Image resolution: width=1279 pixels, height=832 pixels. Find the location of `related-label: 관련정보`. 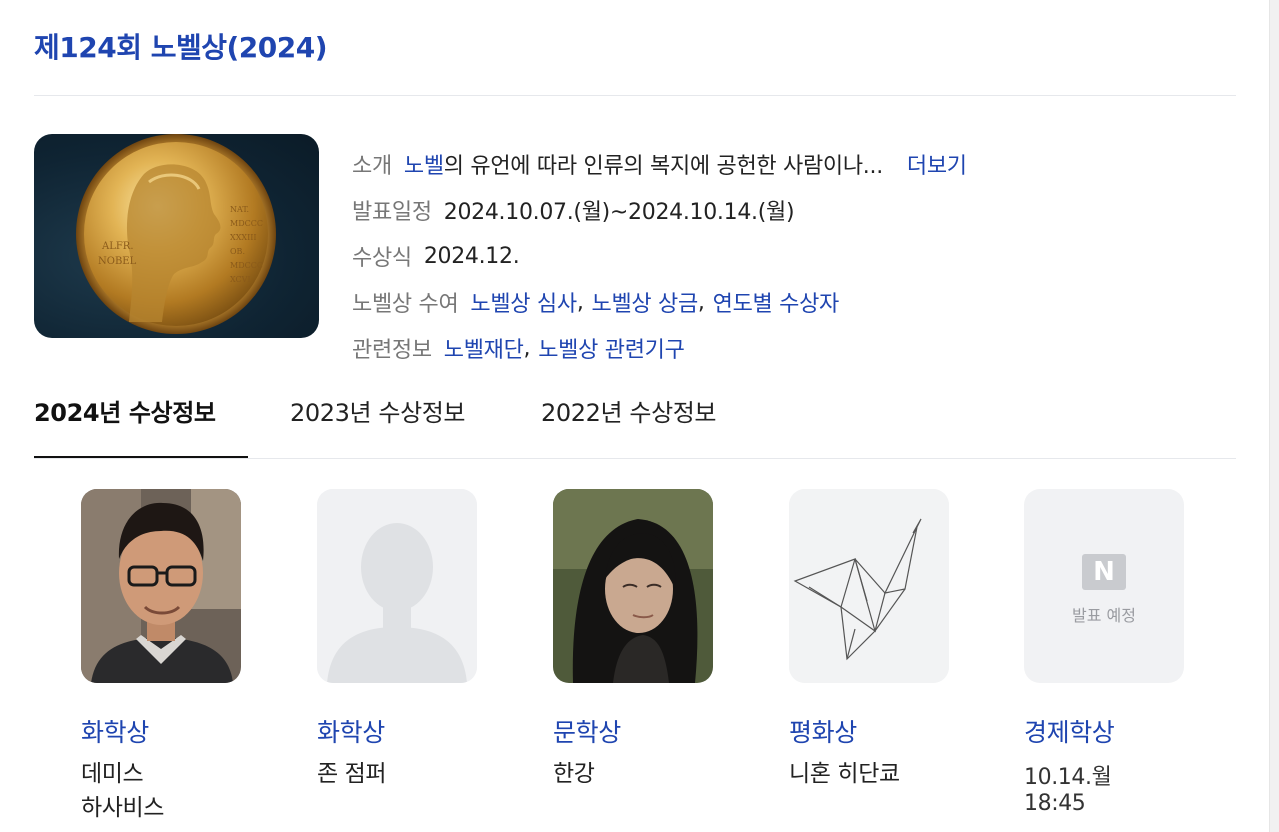

related-label: 관련정보 is located at coordinates (392, 350).